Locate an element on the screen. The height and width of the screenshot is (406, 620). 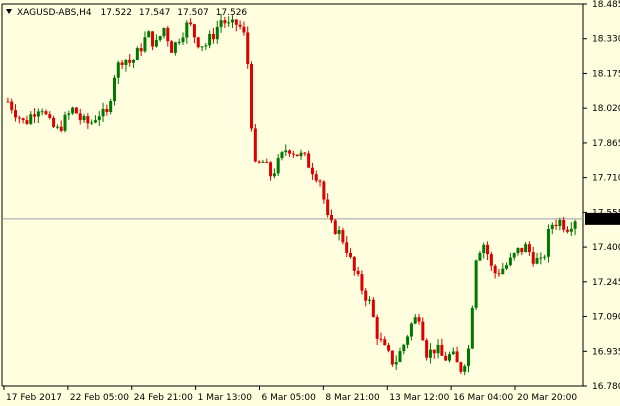
y-tick-label: 16.780 is located at coordinates (606, 387).